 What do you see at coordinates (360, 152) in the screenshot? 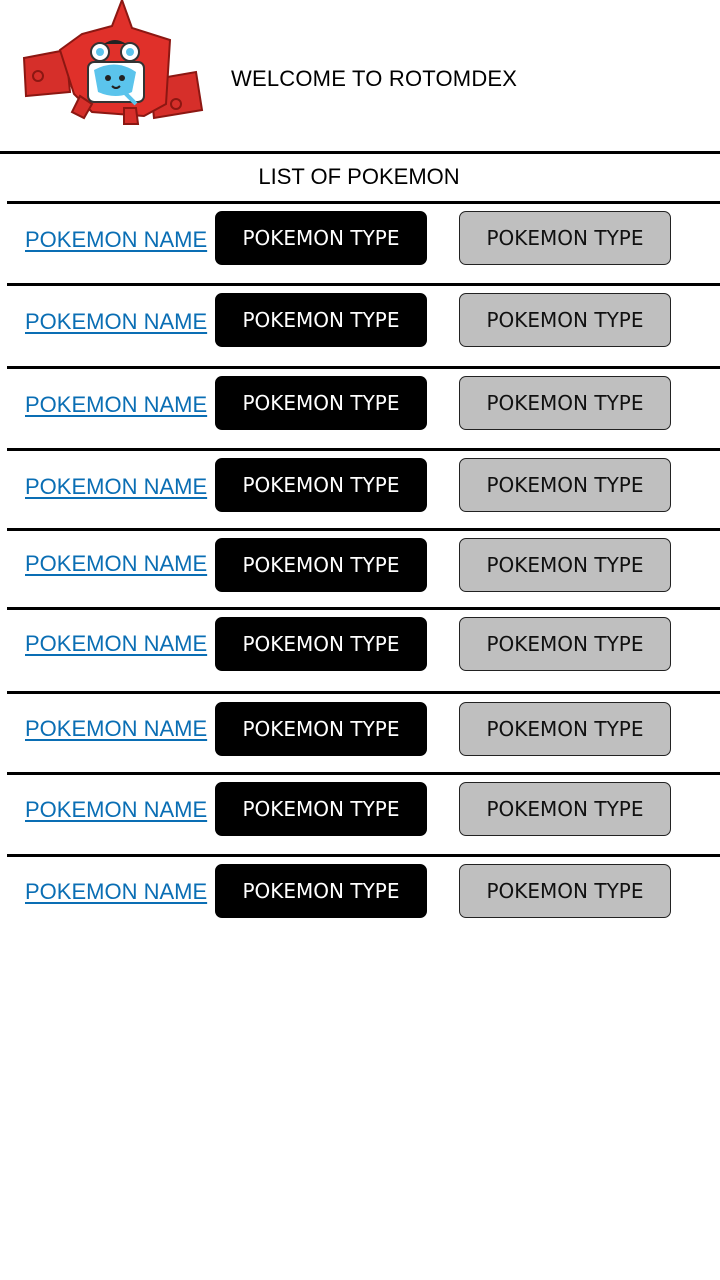
I see `header-divider` at bounding box center [360, 152].